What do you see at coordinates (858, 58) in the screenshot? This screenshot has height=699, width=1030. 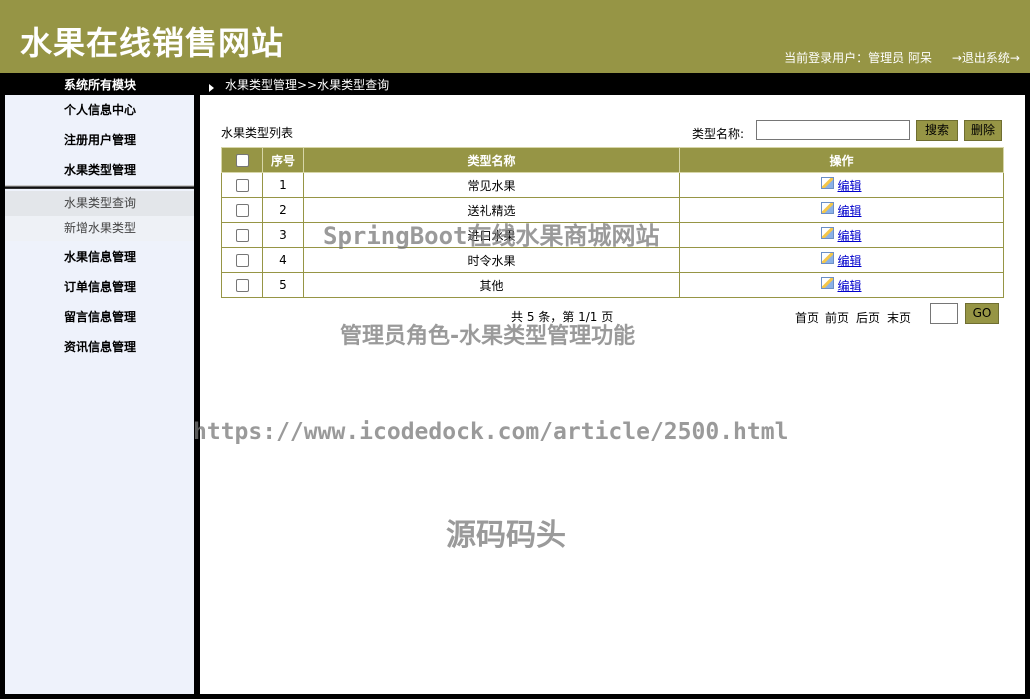 I see `current-user-info: 当前登录用户：管理员 阿呆` at bounding box center [858, 58].